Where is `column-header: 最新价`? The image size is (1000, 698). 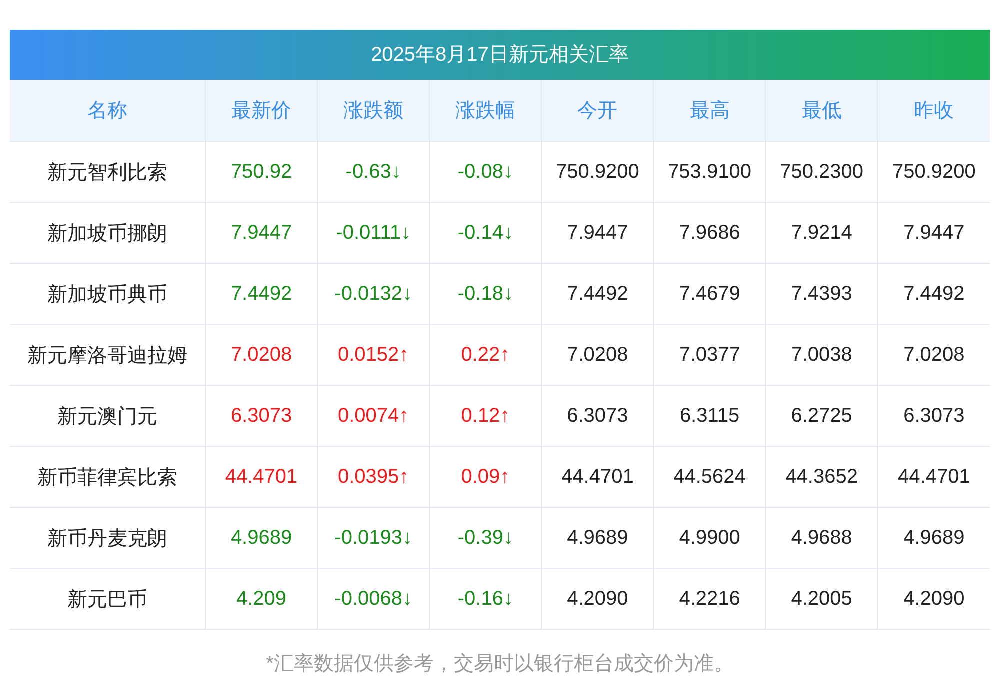
column-header: 最新价 is located at coordinates (262, 111).